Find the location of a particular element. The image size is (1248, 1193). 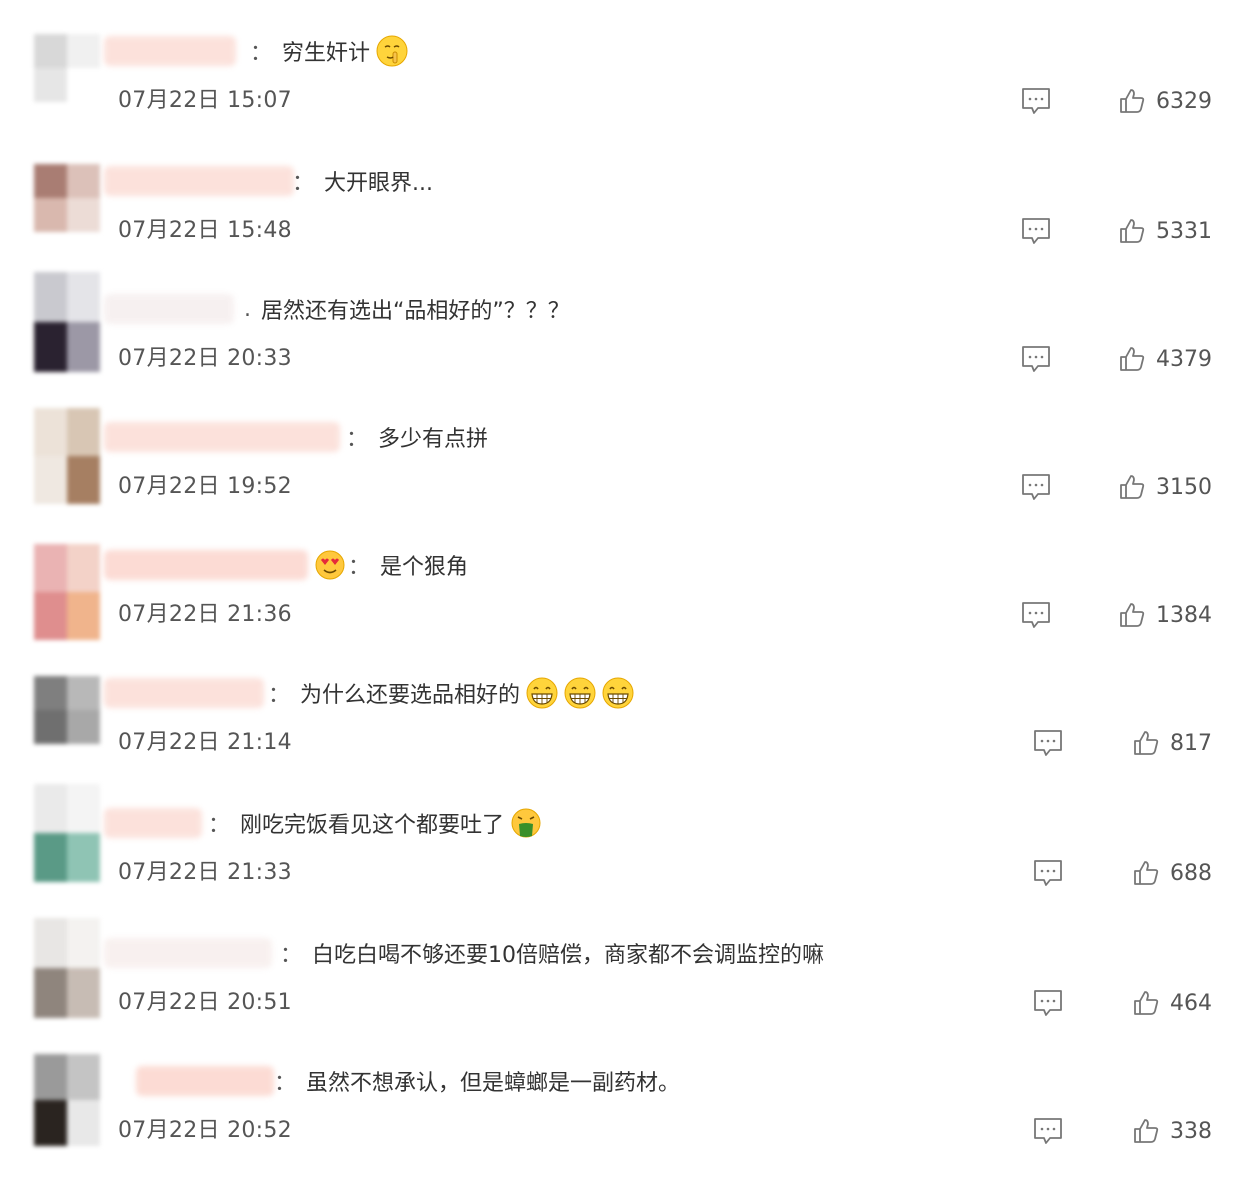

comment-item: . 居然还有选出“品相好的”？？？ 07月22日 20:33 4379 is located at coordinates (624, 346).